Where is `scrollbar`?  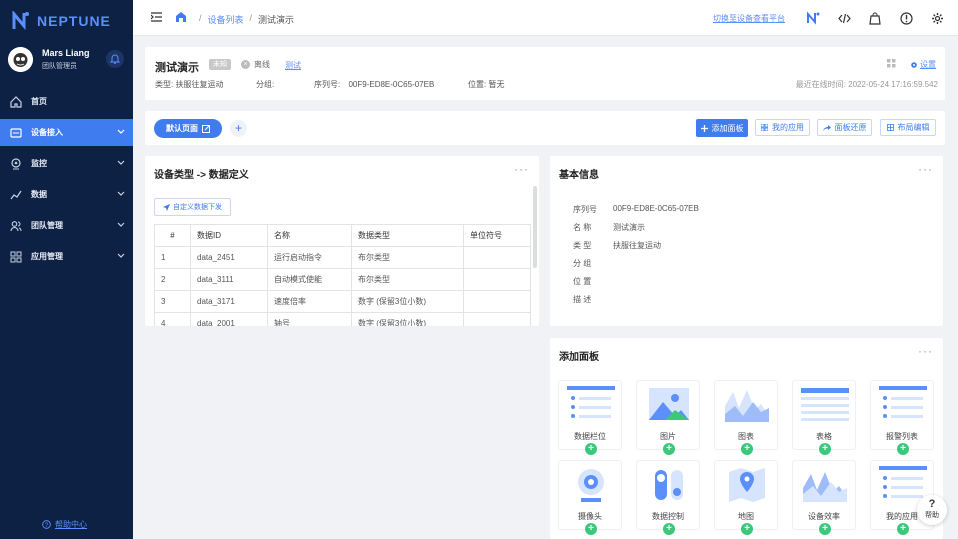 scrollbar is located at coordinates (535, 227).